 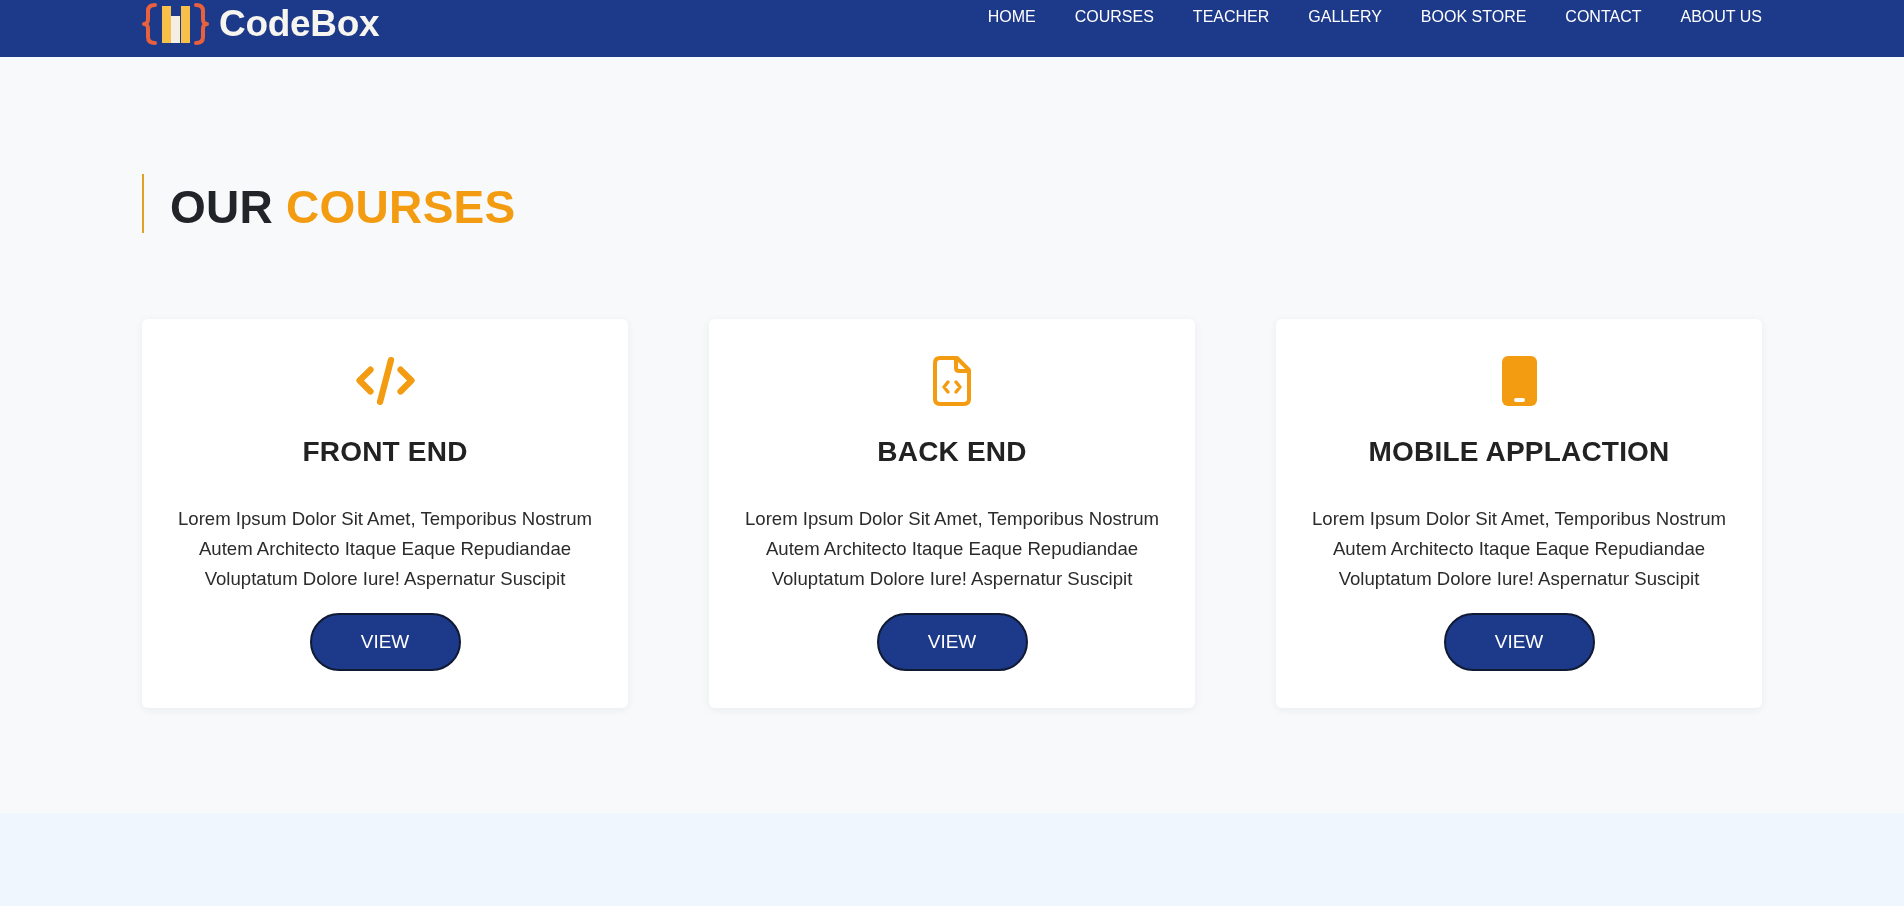 I want to click on nav-link: COURSES, so click(x=1114, y=17).